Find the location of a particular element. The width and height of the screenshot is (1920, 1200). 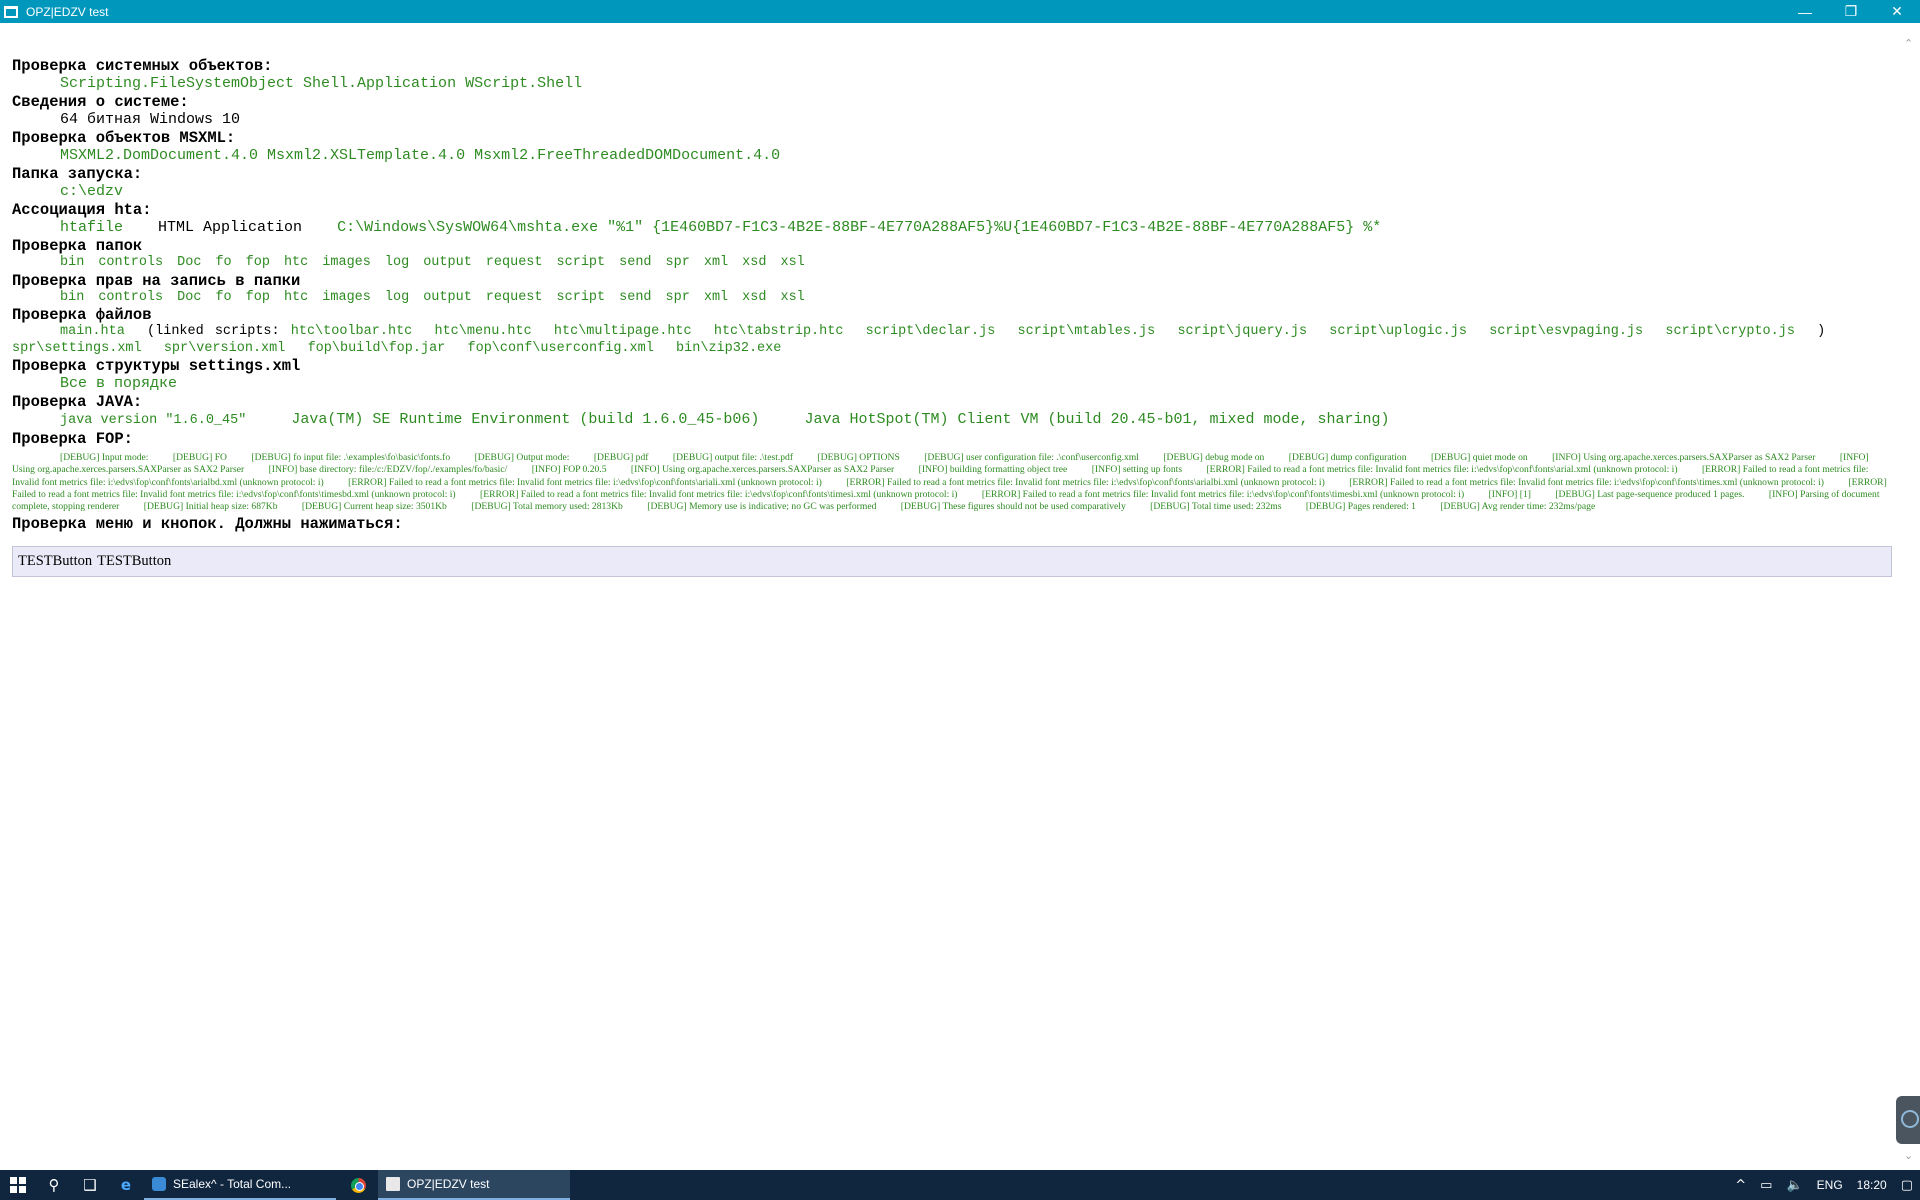

tray-language: ENG is located at coordinates (1830, 1185).